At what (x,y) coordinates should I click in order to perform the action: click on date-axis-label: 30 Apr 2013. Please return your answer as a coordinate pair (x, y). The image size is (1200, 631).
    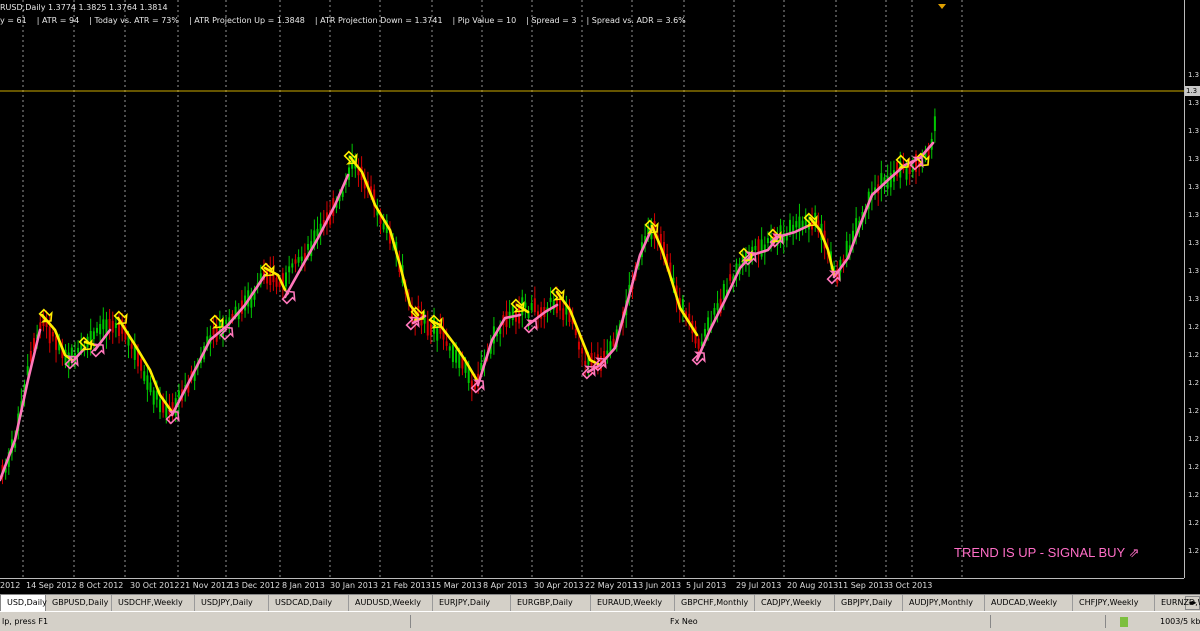
    Looking at the image, I should click on (559, 585).